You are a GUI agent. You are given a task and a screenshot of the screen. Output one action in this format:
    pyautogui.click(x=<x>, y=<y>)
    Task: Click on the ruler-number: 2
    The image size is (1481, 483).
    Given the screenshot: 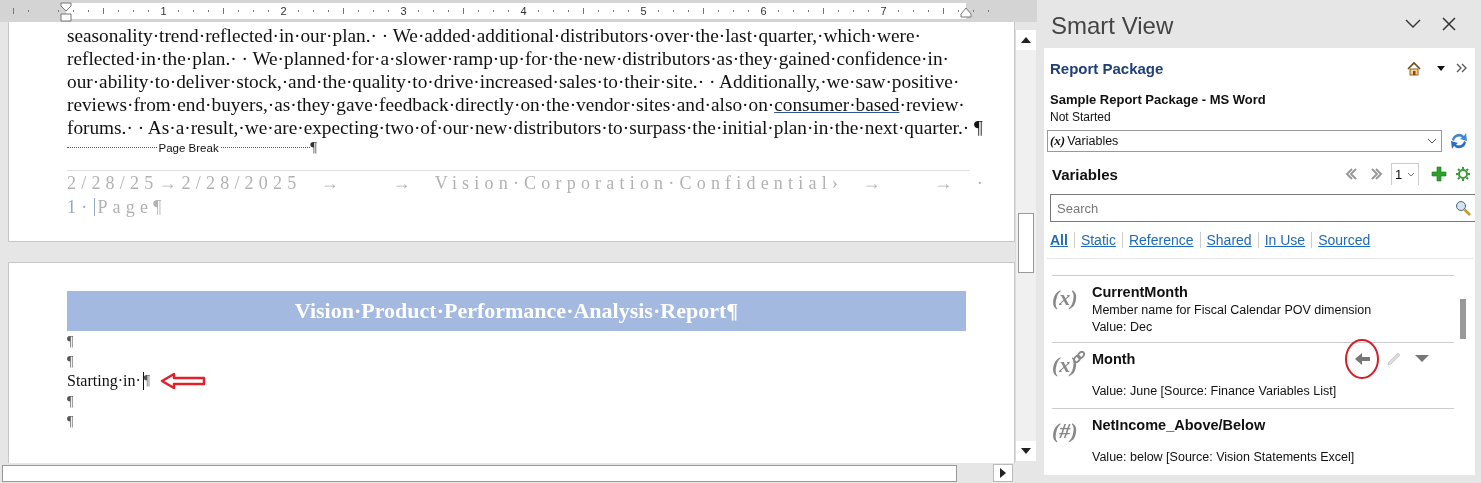 What is the action you would take?
    pyautogui.click(x=283, y=11)
    